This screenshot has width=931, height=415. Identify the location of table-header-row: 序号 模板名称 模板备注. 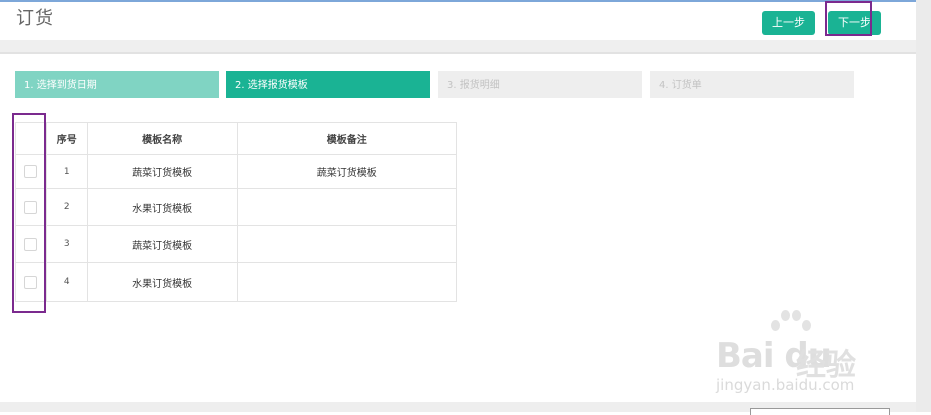
(236, 138).